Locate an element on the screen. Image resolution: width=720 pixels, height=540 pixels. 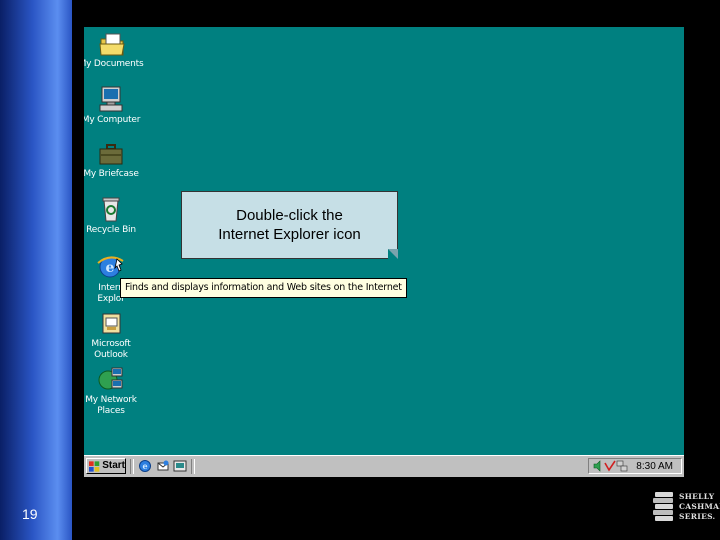
start-button: Start is located at coordinates (106, 466).